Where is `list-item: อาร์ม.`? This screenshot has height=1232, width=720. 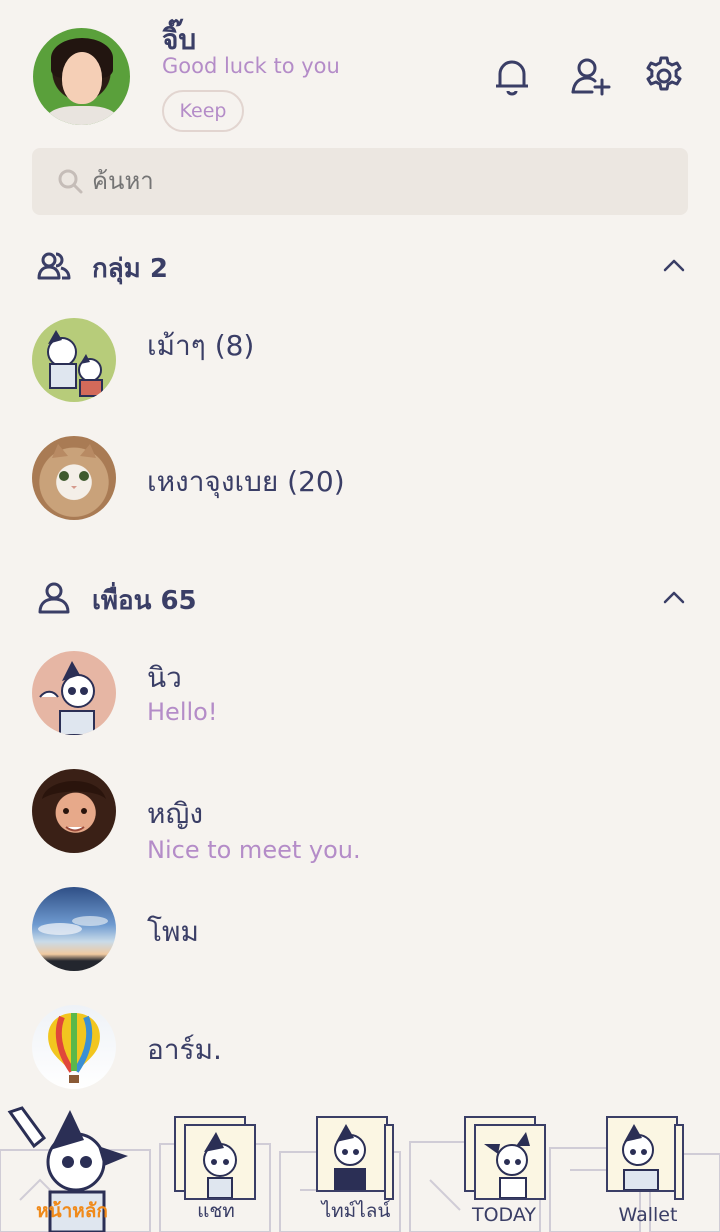 list-item: อาร์ม. is located at coordinates (360, 1049).